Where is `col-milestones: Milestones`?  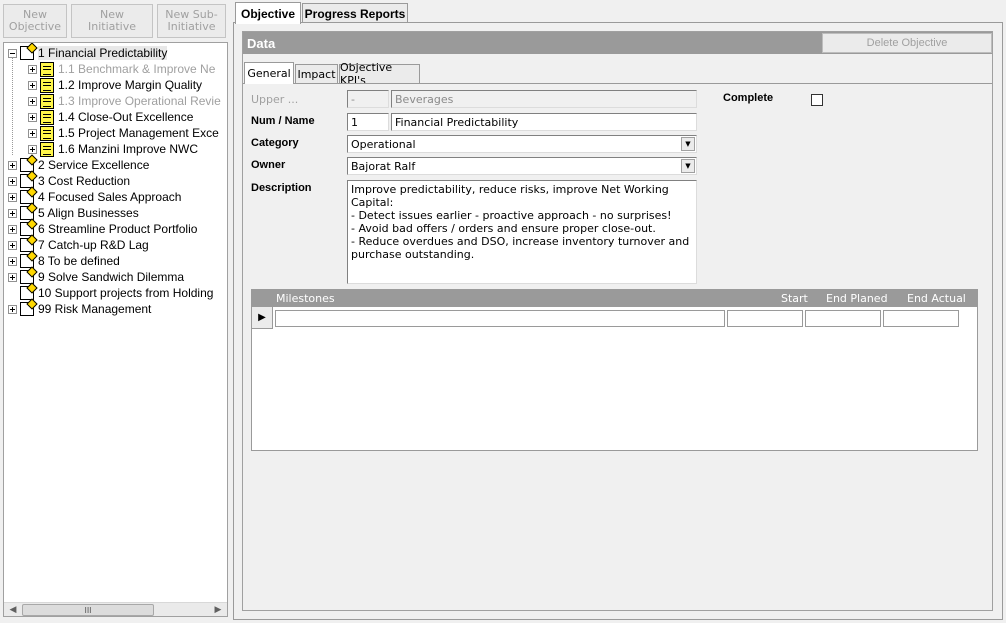
col-milestones: Milestones is located at coordinates (305, 298).